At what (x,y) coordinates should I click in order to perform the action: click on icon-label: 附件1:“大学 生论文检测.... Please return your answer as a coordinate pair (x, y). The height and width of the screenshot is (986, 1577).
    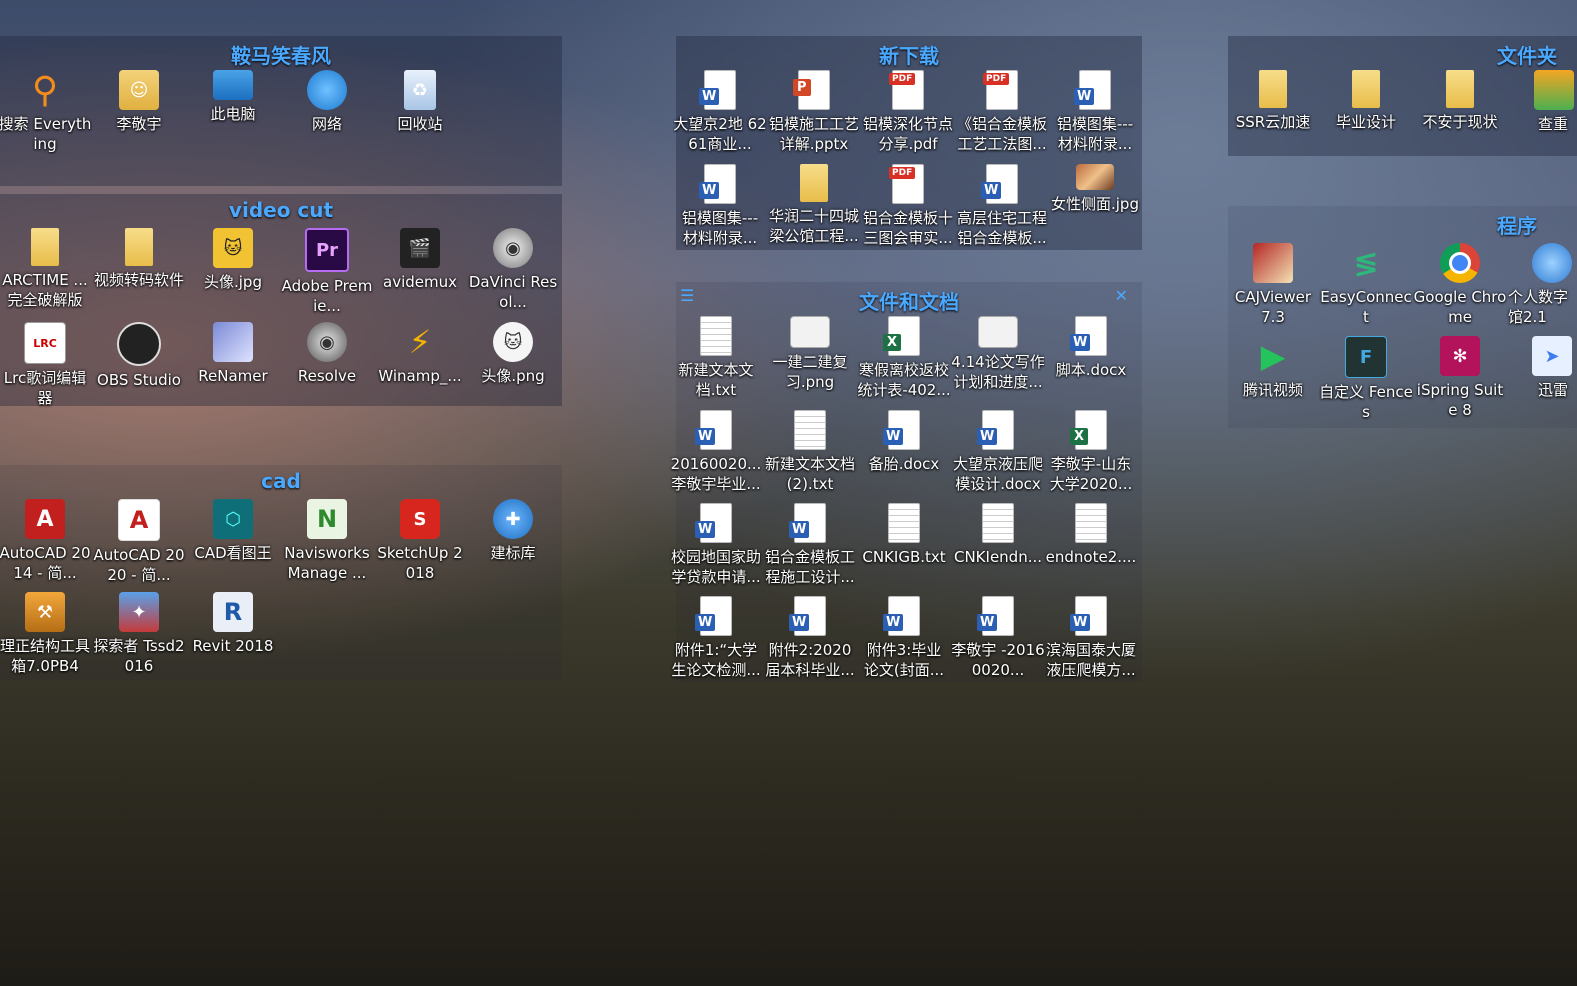
    Looking at the image, I should click on (716, 660).